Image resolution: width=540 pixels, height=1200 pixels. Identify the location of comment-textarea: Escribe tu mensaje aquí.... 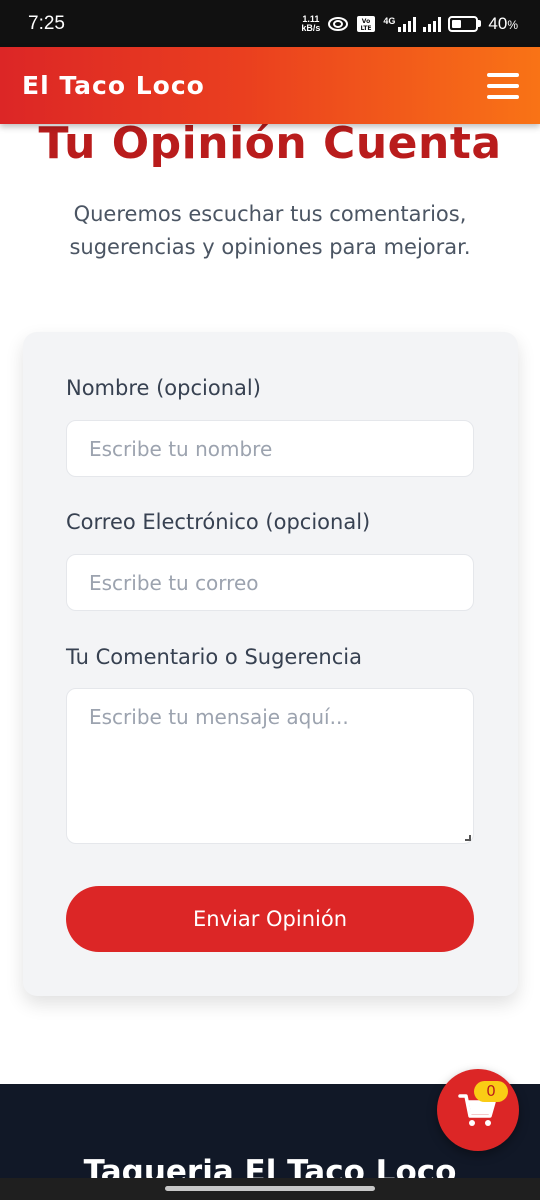
(270, 766).